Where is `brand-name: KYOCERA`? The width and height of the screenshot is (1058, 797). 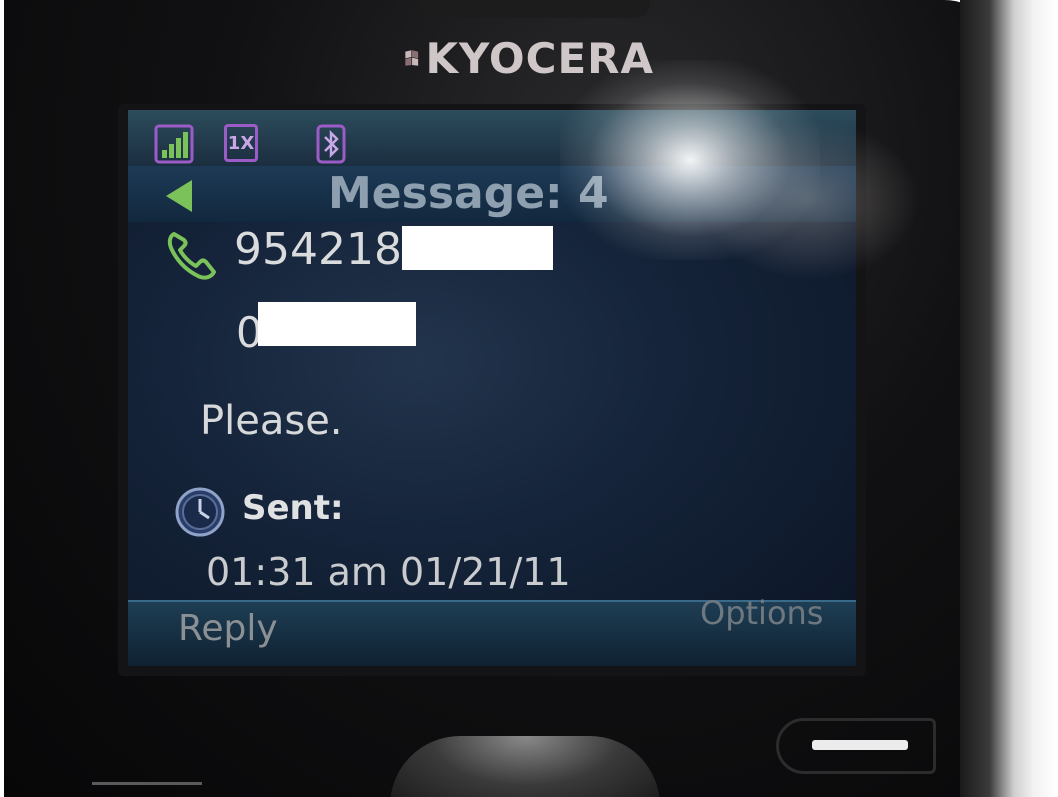
brand-name: KYOCERA is located at coordinates (539, 58).